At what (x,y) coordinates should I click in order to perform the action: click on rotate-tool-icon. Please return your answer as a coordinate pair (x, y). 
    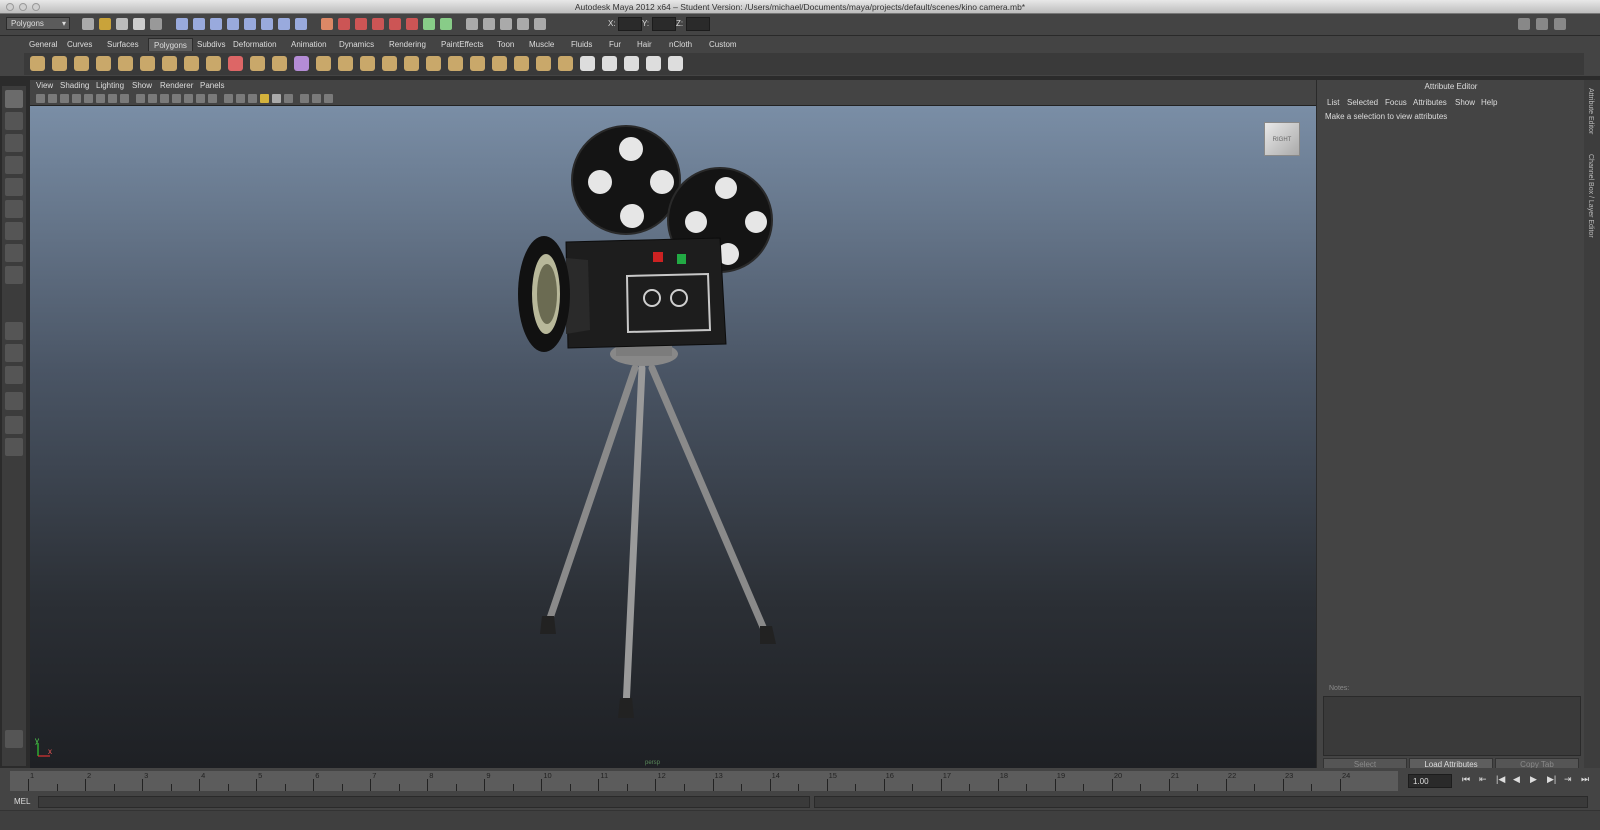
    Looking at the image, I should click on (14, 187).